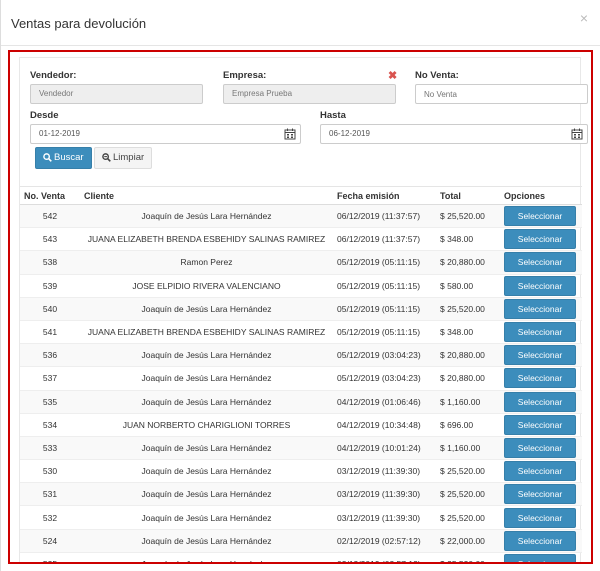 This screenshot has width=600, height=571. I want to click on row-total: $ 348.00, so click(468, 331).